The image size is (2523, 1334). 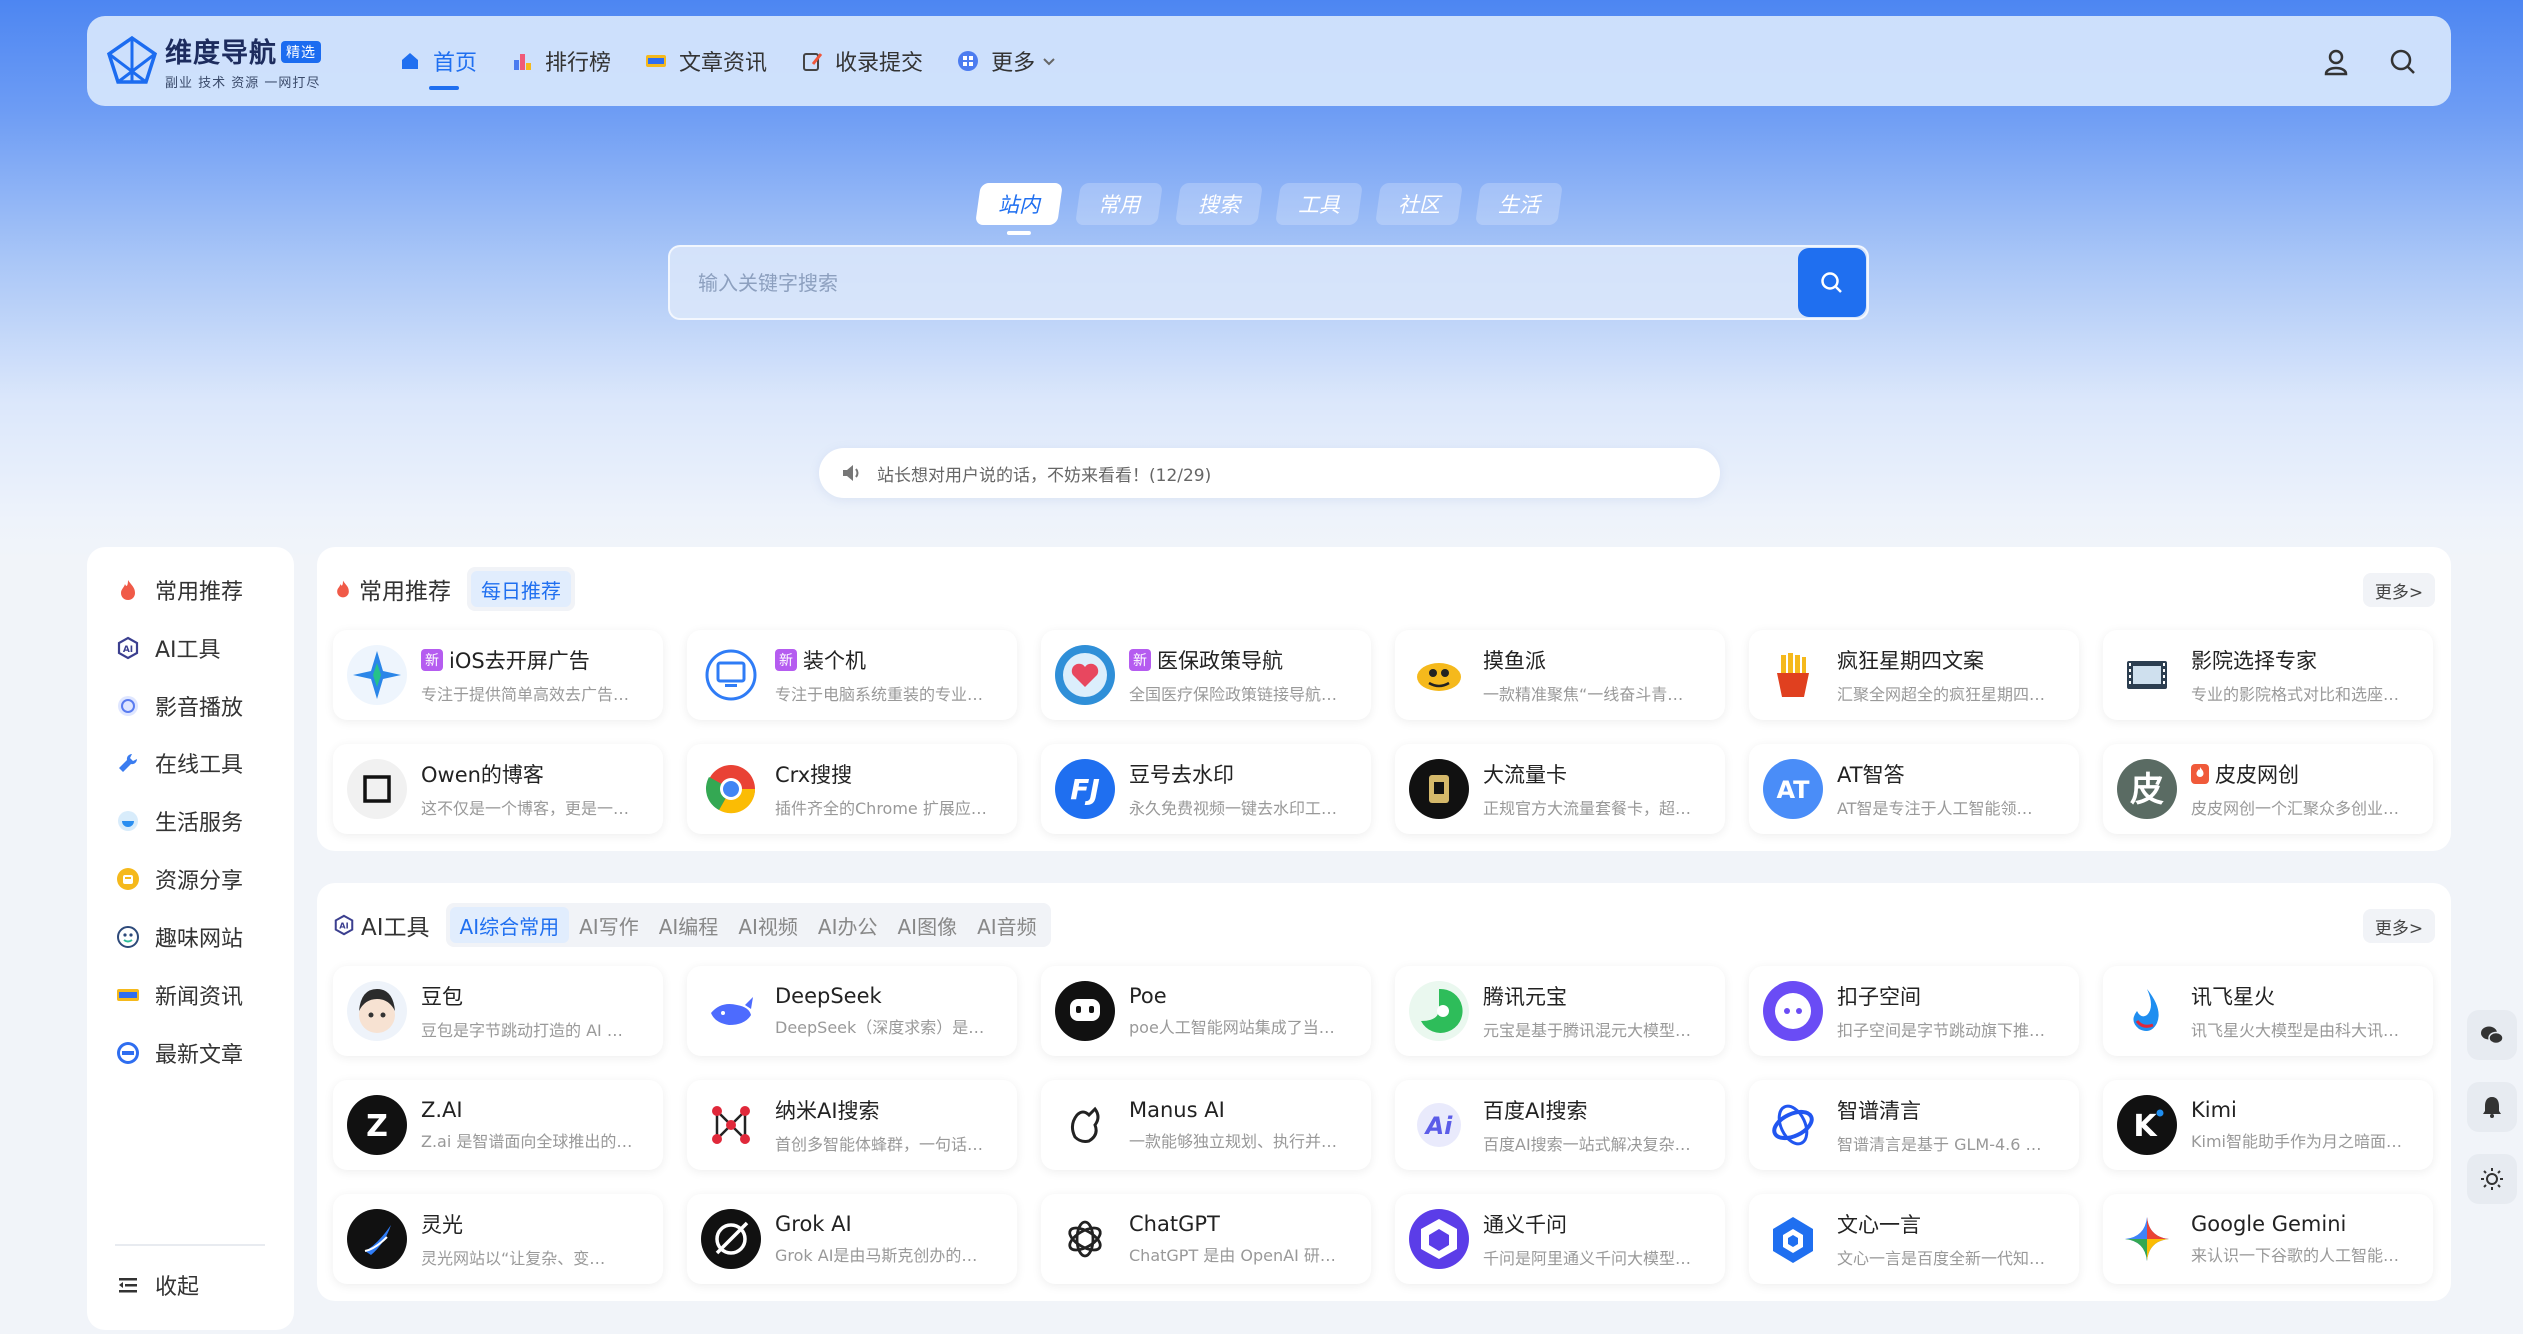 I want to click on user-button, so click(x=2336, y=62).